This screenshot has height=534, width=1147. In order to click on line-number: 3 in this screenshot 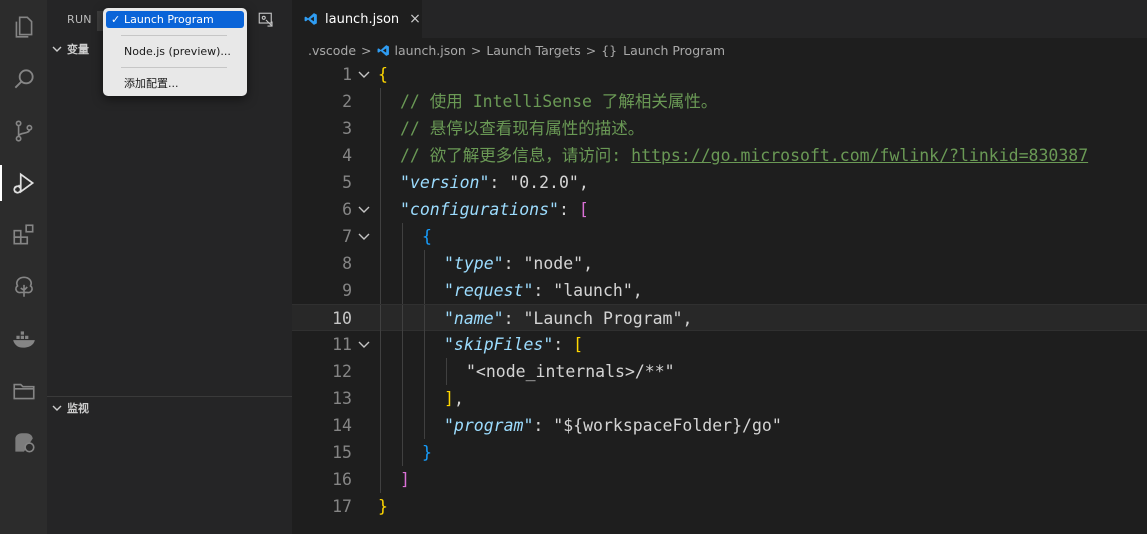, I will do `click(347, 128)`.